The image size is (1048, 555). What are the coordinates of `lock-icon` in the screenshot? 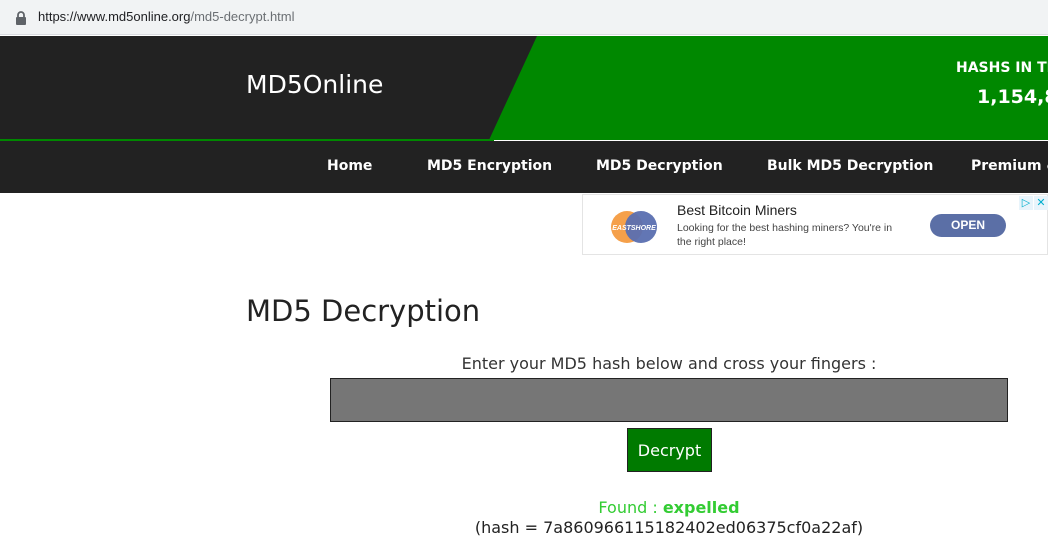 It's located at (21, 18).